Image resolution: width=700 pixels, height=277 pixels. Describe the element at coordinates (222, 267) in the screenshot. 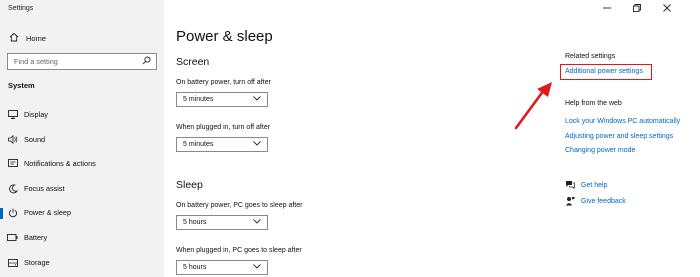

I see `sleep-plugged-dropdown: 5 hours` at that location.